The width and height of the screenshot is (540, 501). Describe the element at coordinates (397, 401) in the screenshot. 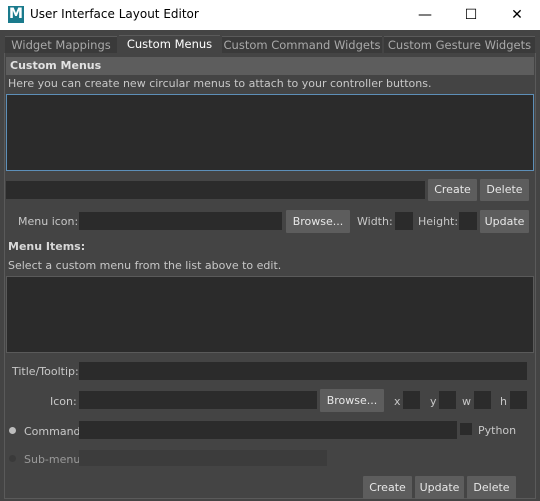

I see `x-label: x` at that location.